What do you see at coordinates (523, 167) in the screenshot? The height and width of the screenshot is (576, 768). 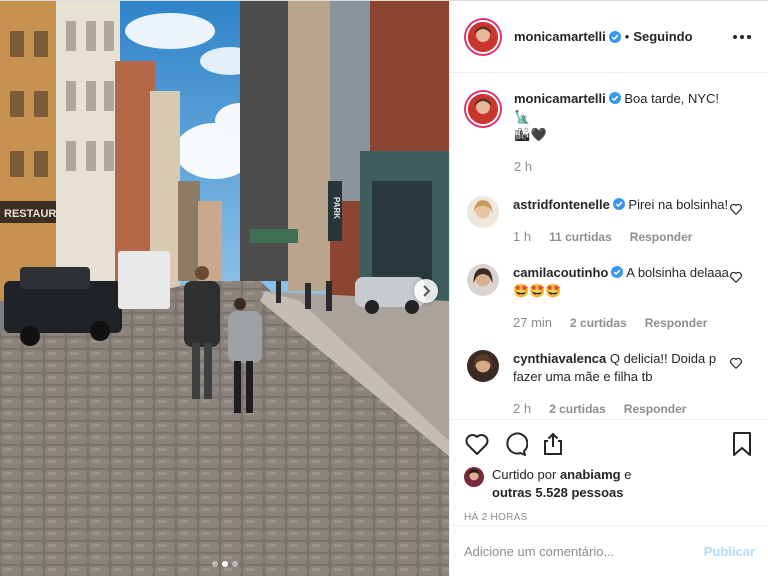 I see `caption-time: 2 h` at bounding box center [523, 167].